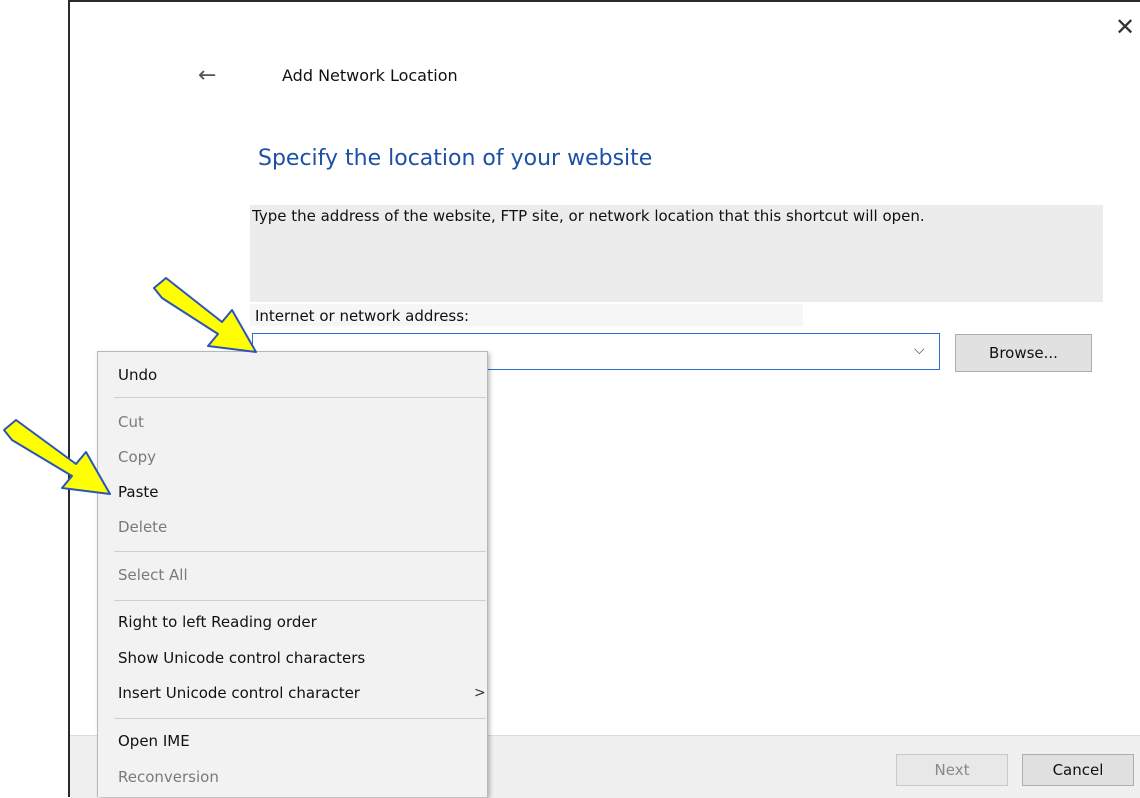  What do you see at coordinates (480, 693) in the screenshot?
I see `chevron-right-icon: >` at bounding box center [480, 693].